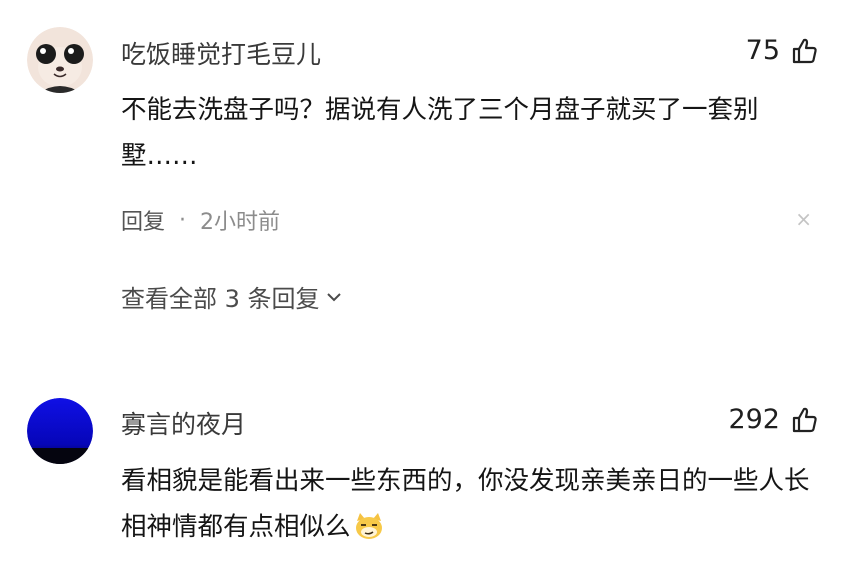 Image resolution: width=868 pixels, height=567 pixels. What do you see at coordinates (804, 420) in the screenshot?
I see `thumbs-up-icon` at bounding box center [804, 420].